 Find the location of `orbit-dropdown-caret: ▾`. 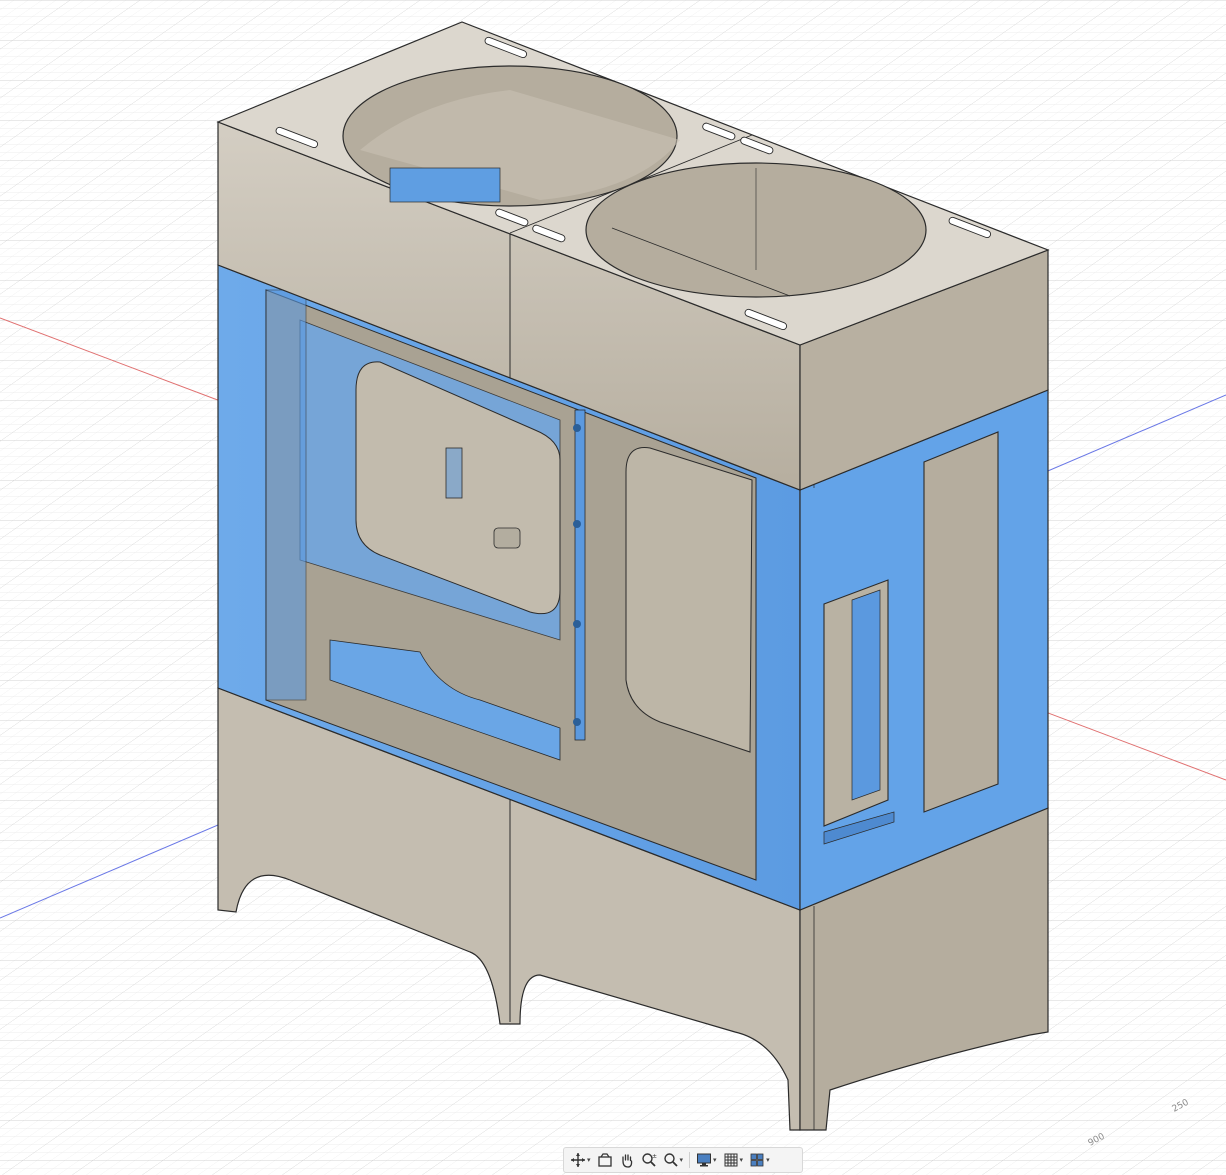

orbit-dropdown-caret: ▾ is located at coordinates (589, 1160).